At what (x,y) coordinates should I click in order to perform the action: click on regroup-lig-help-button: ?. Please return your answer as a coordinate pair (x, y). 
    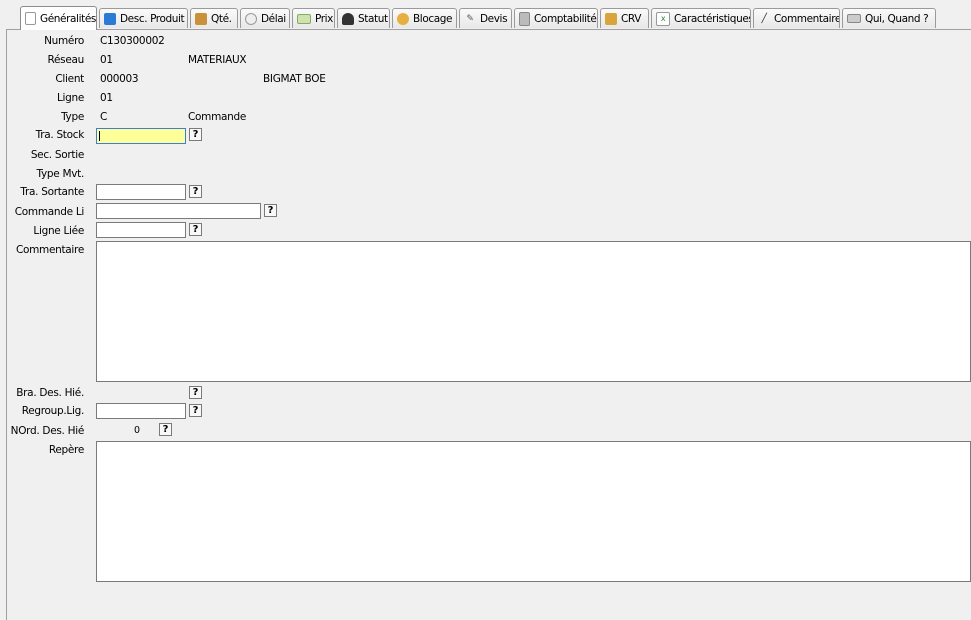
    Looking at the image, I should click on (195, 410).